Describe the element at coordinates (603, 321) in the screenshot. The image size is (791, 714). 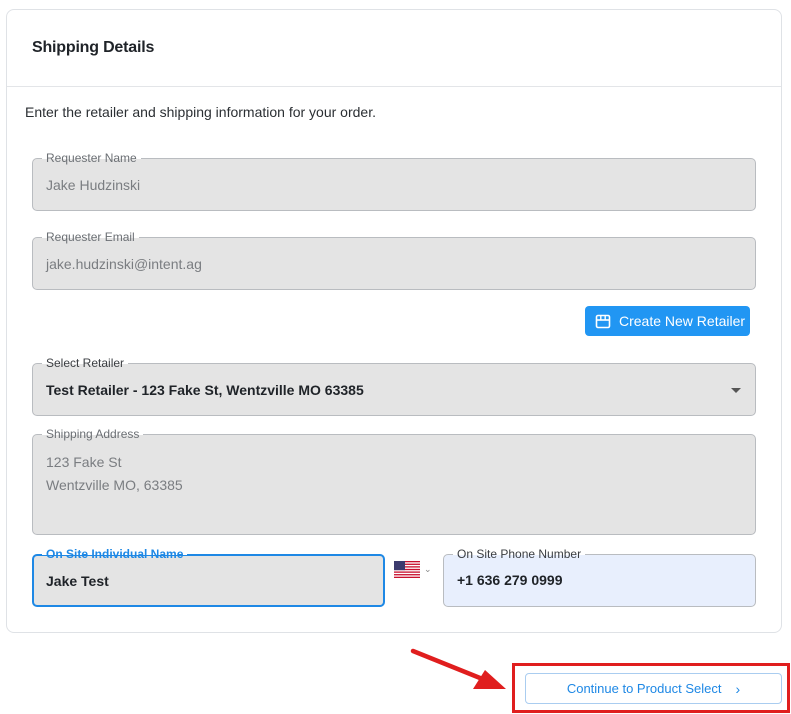
I see `store-icon` at that location.